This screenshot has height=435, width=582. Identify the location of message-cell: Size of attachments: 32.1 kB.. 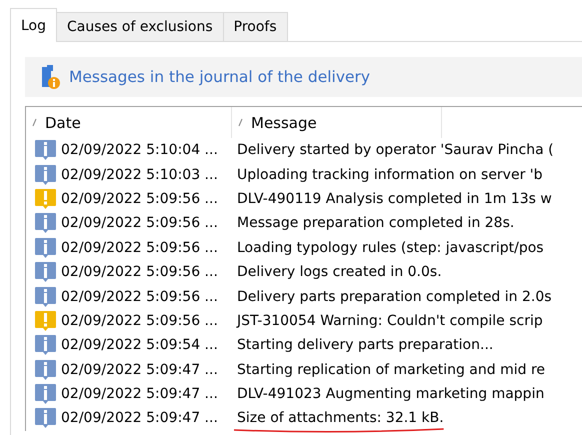
(339, 418).